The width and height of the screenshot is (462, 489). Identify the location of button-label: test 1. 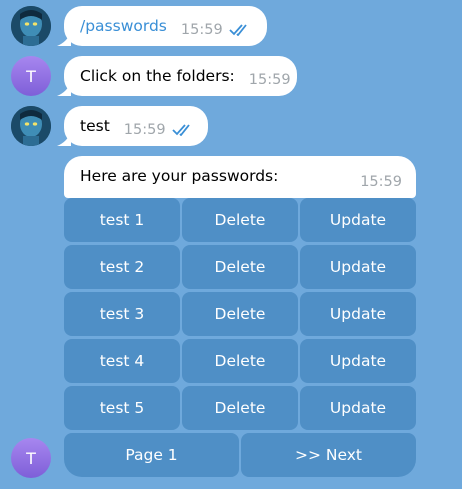
(122, 220).